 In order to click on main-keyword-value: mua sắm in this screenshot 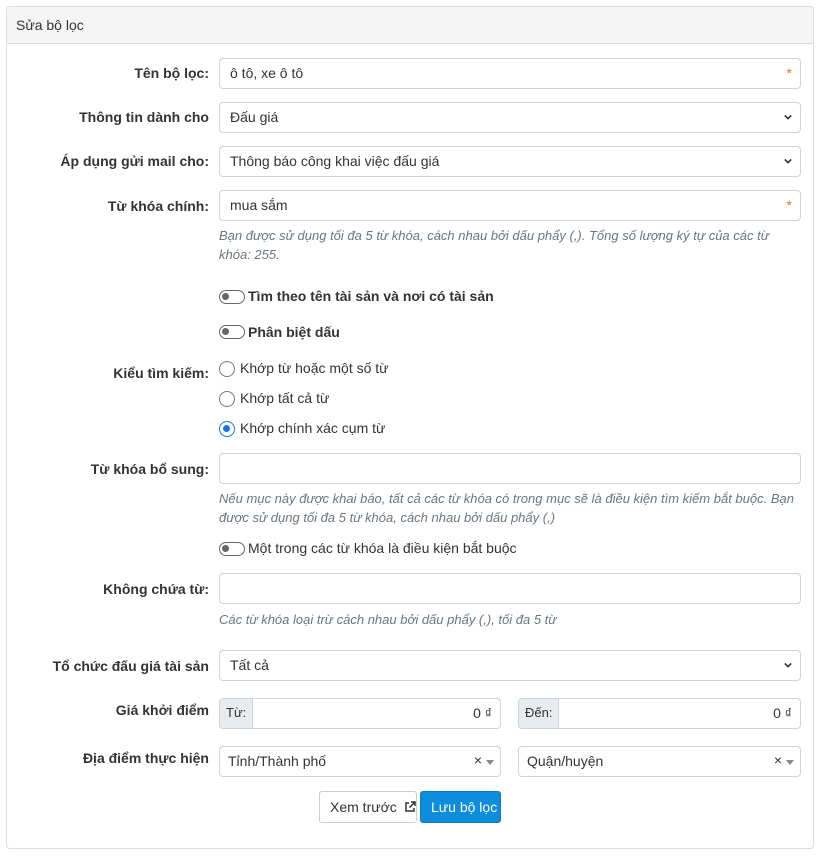, I will do `click(259, 205)`.